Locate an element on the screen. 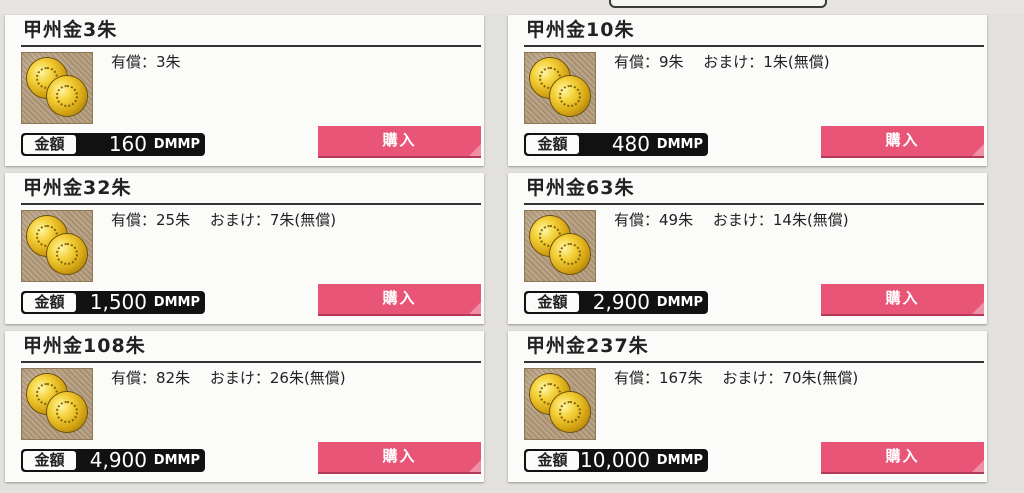 The image size is (1024, 493). product-title: 甲州金3朱 is located at coordinates (70, 30).